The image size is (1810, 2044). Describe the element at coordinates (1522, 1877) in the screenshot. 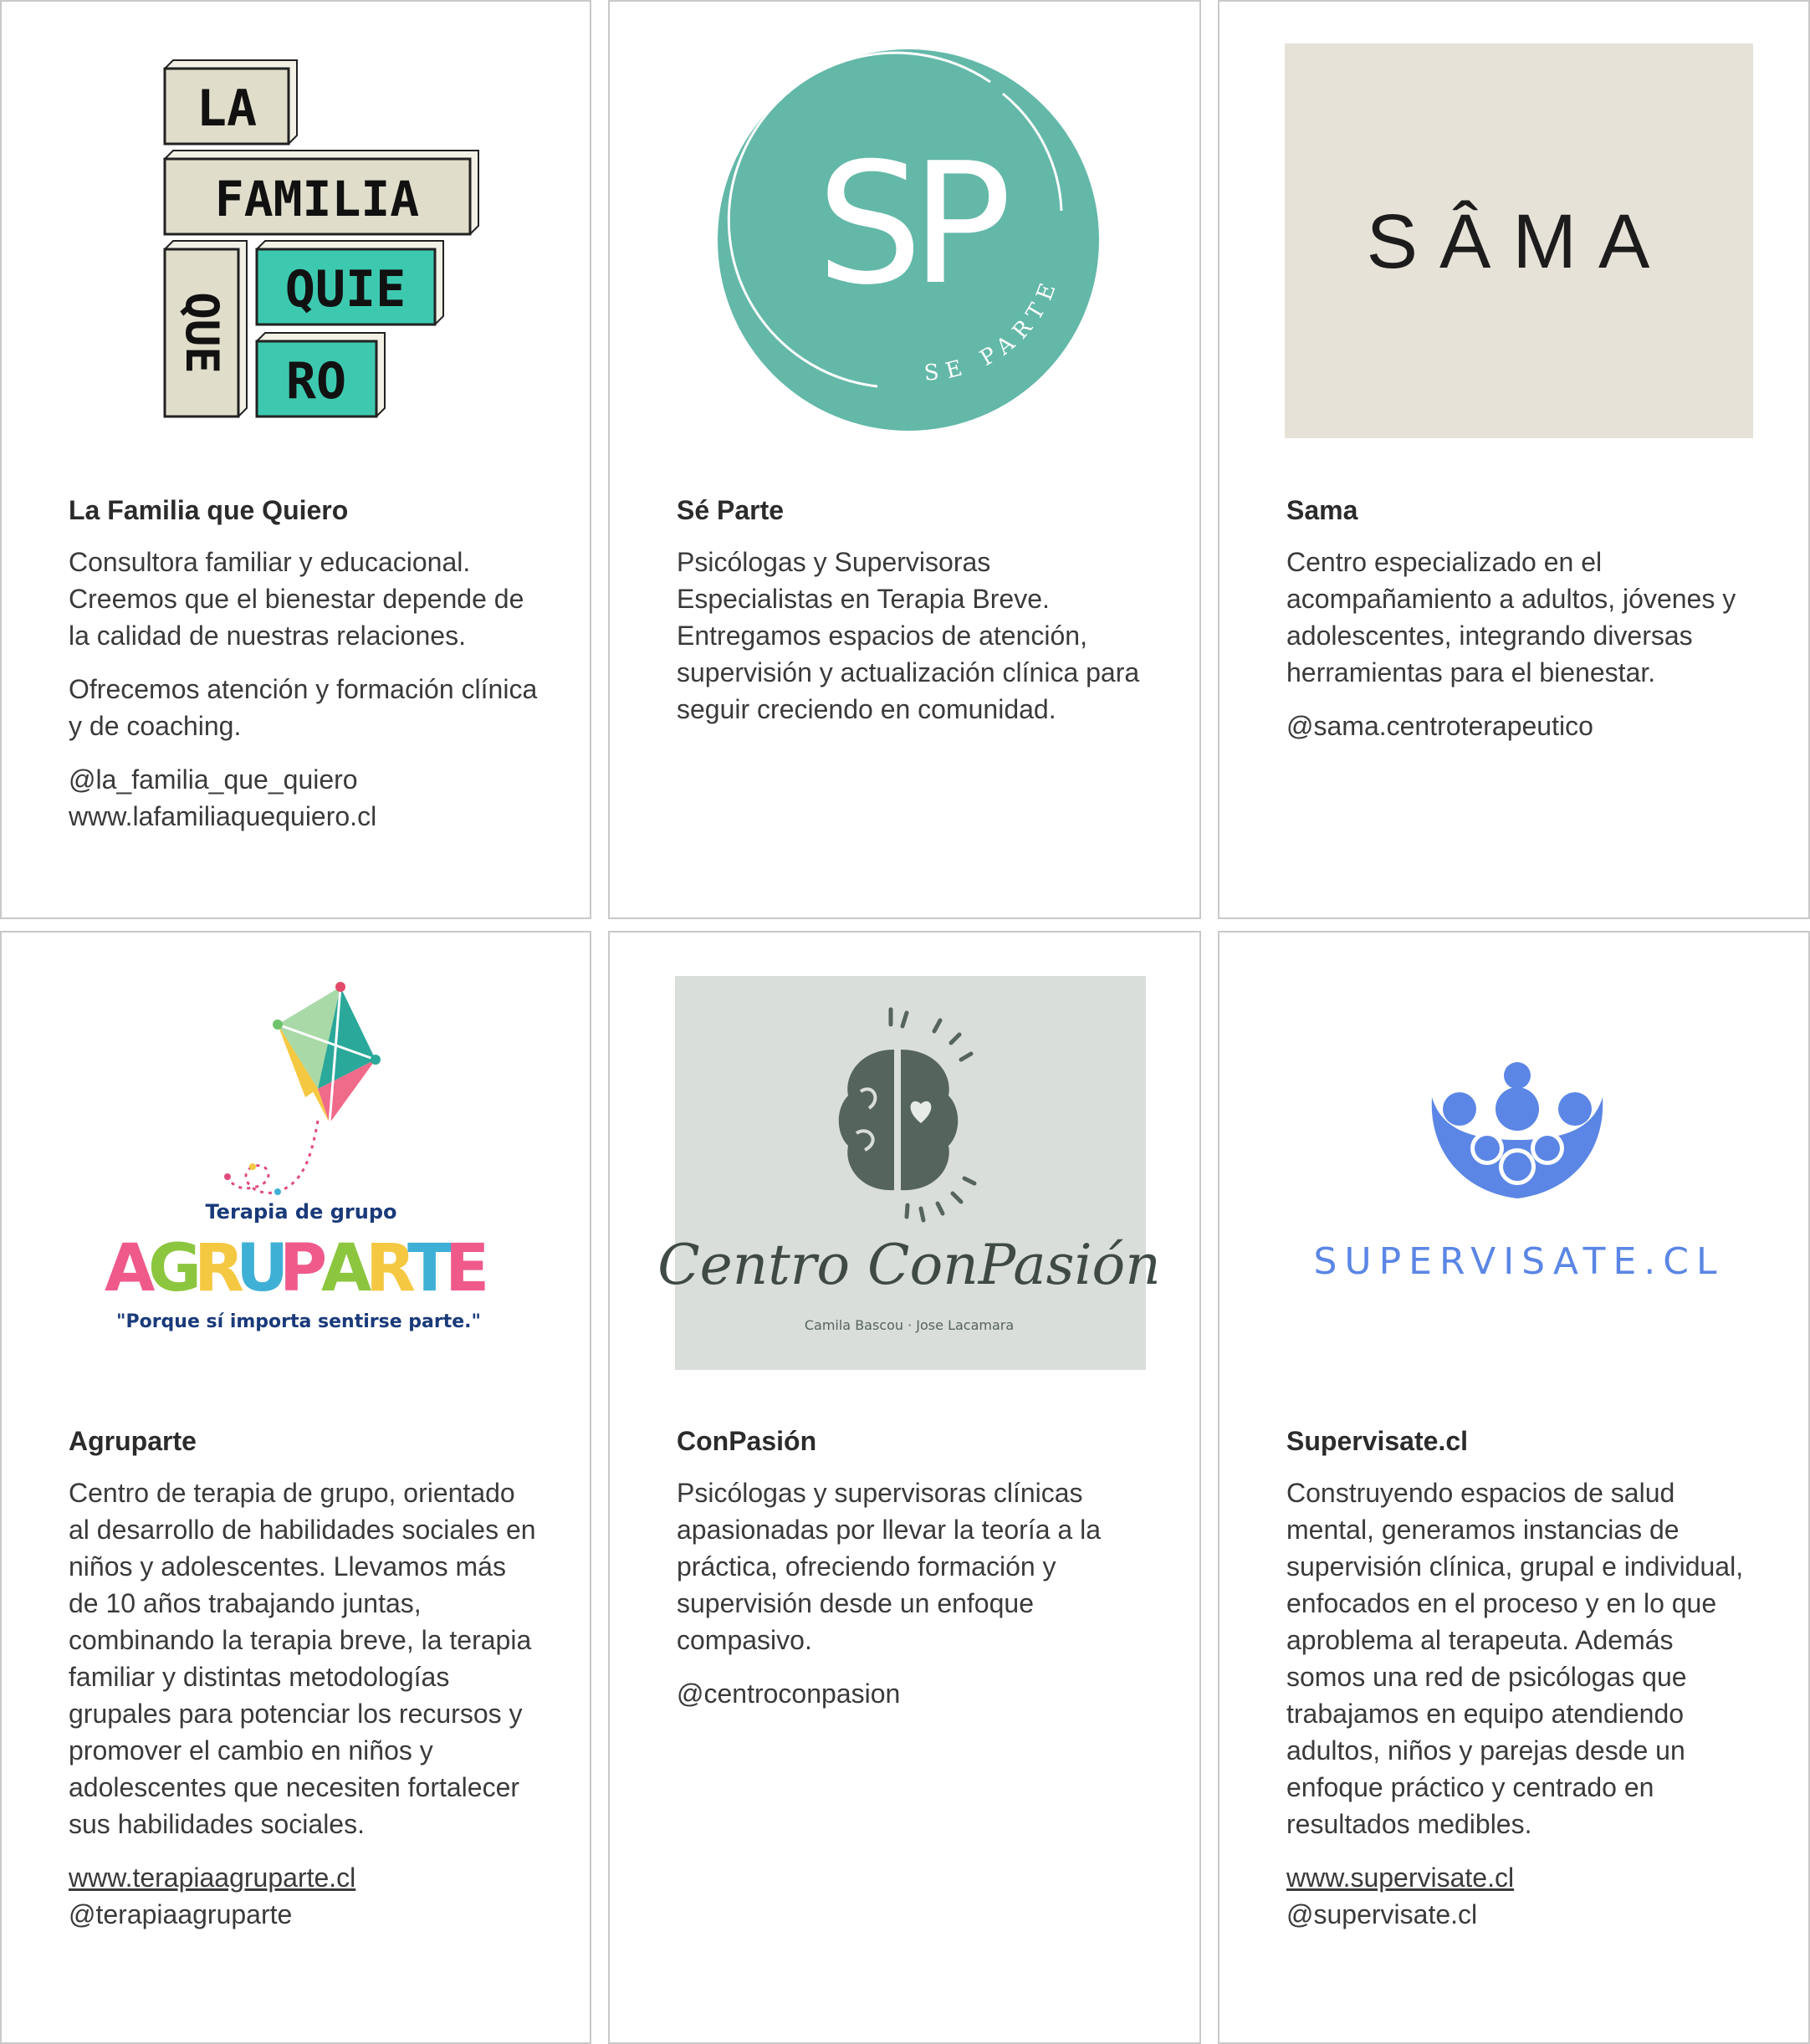

I see `website-link: www.supervisate.cl` at that location.